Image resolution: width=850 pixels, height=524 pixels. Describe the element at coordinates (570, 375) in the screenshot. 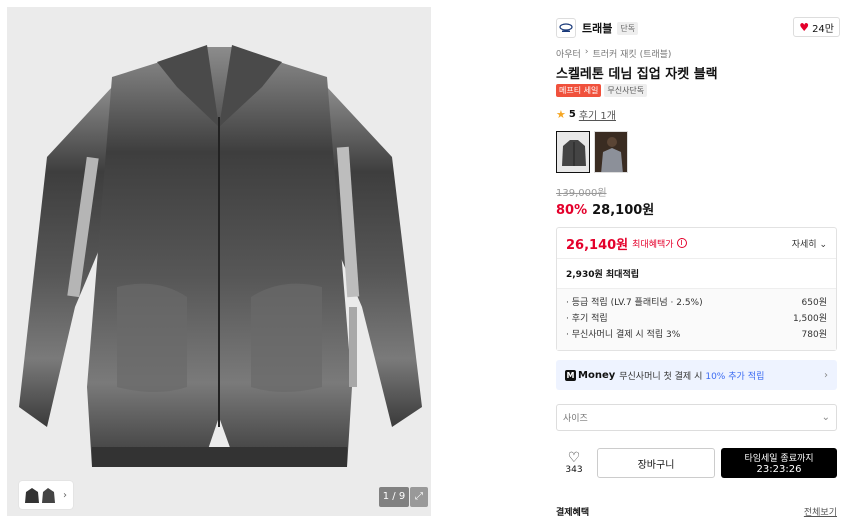

I see `money-icon: M` at that location.